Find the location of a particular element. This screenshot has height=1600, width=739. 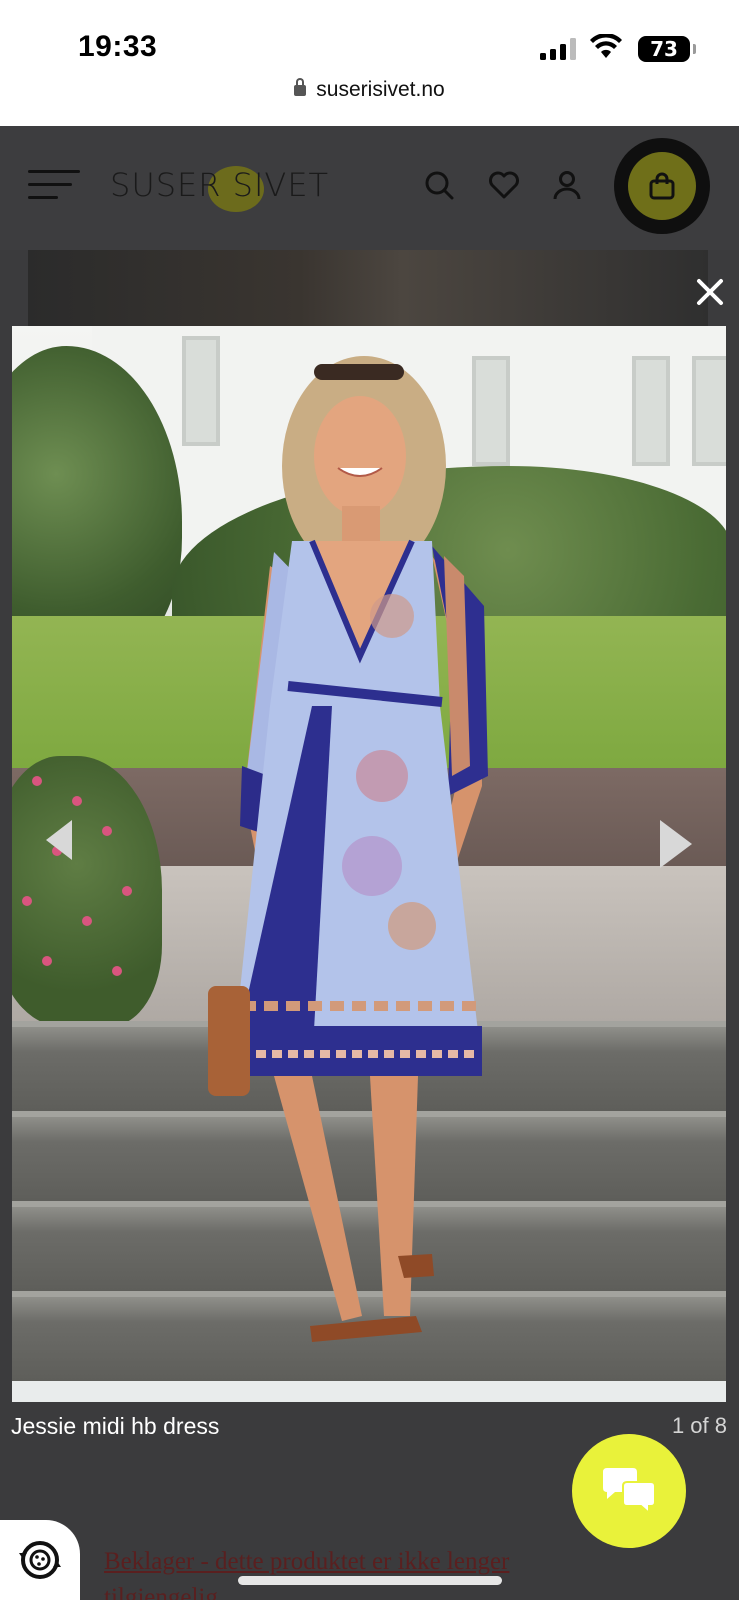

background-product-image is located at coordinates (368, 289).